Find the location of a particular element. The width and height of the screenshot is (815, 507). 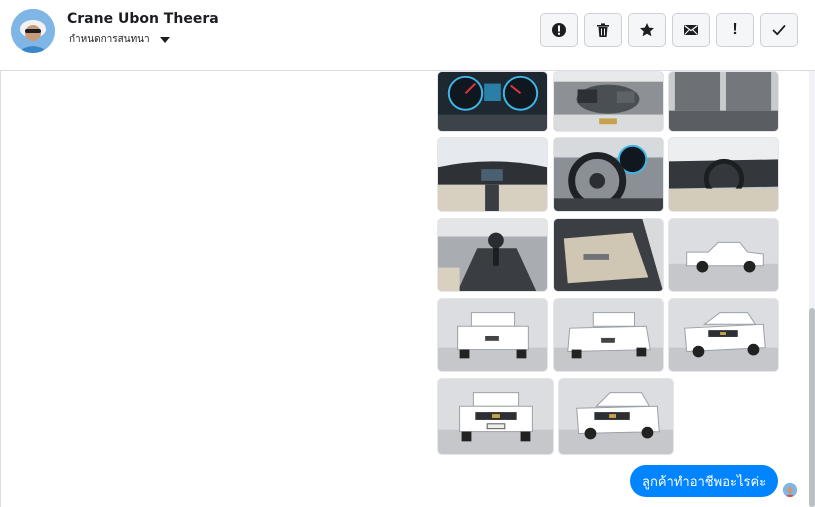

delete-button is located at coordinates (603, 30).